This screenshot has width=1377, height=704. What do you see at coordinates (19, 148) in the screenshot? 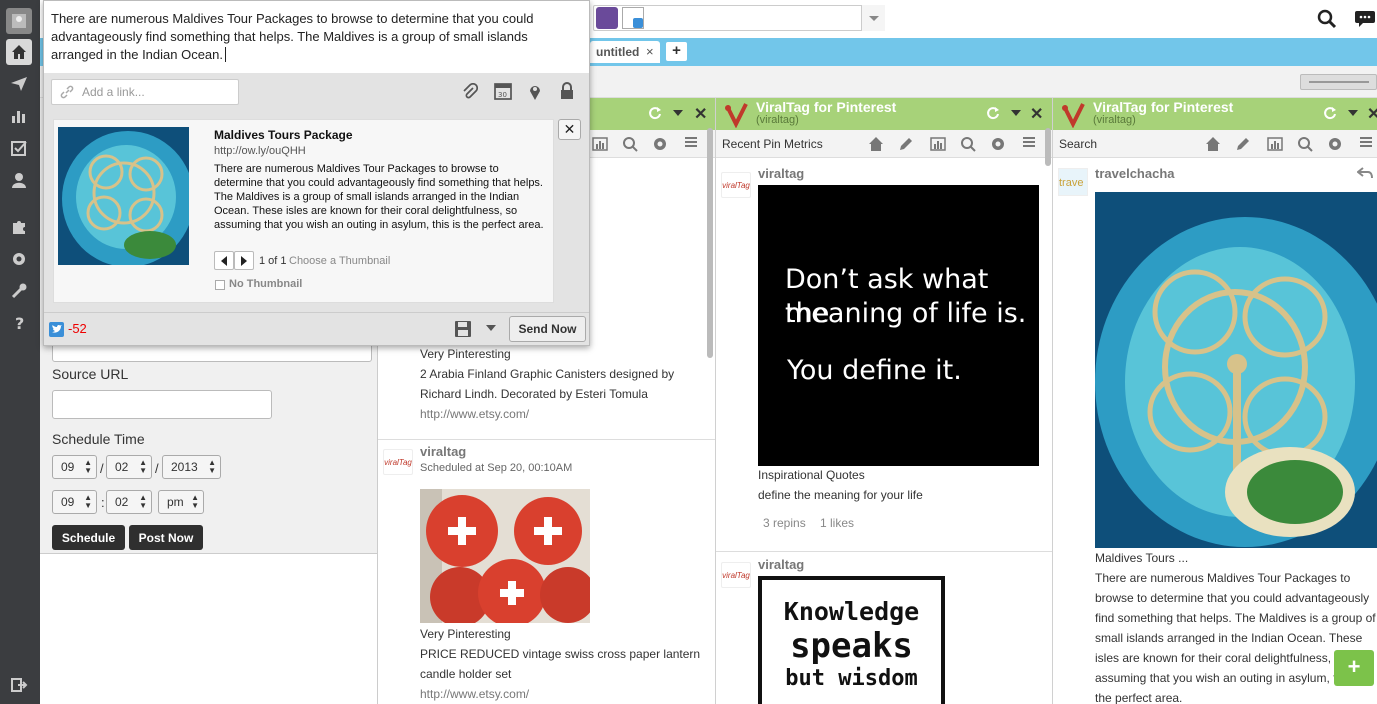
I see `assignments-icon` at bounding box center [19, 148].